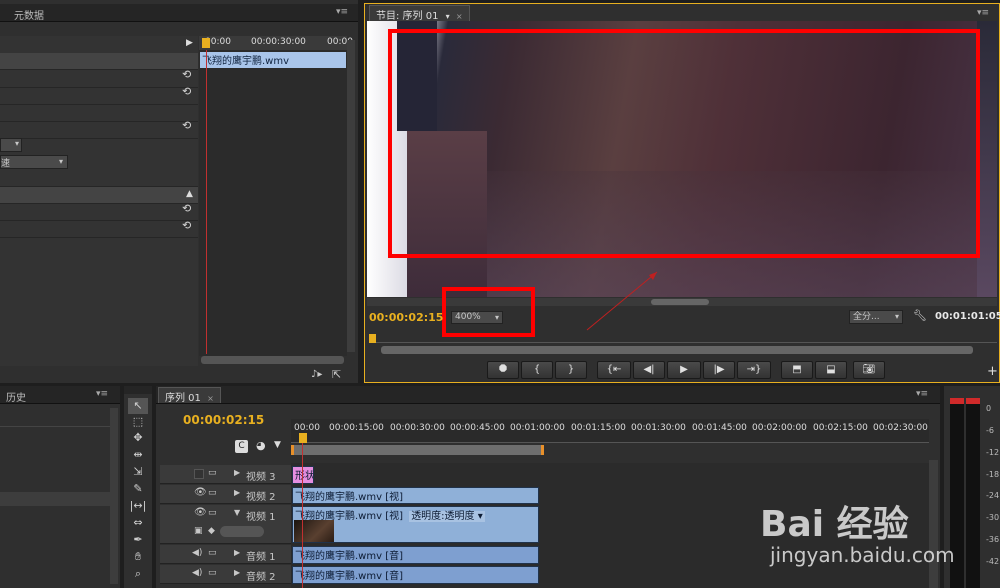 This screenshot has width=1000, height=588. I want to click on dropdown-blend: 速 ▾, so click(34, 162).